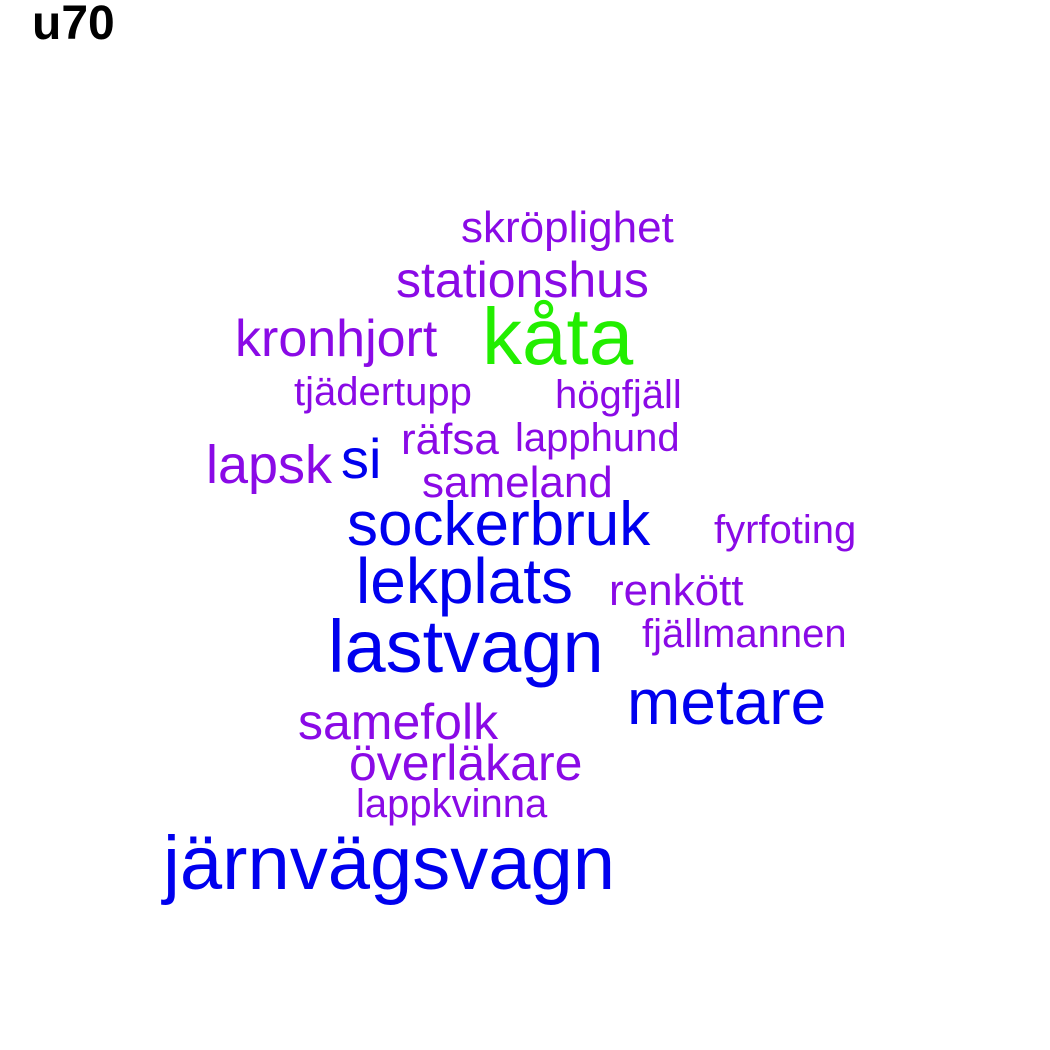 This screenshot has height=1050, width=1050. Describe the element at coordinates (452, 804) in the screenshot. I see `cloud-word: lappkvinna` at that location.